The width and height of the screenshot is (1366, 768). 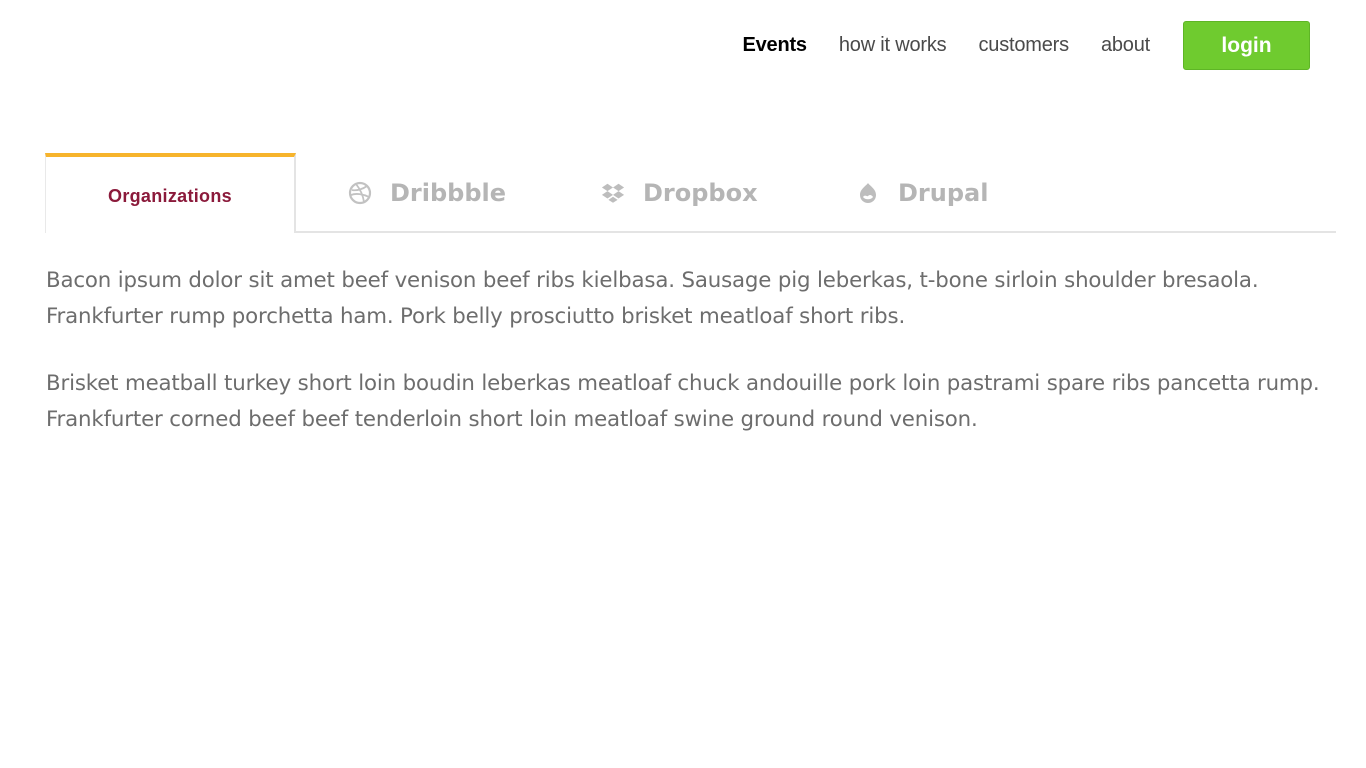 I want to click on tab-dribbble: Dribbble, so click(x=427, y=193).